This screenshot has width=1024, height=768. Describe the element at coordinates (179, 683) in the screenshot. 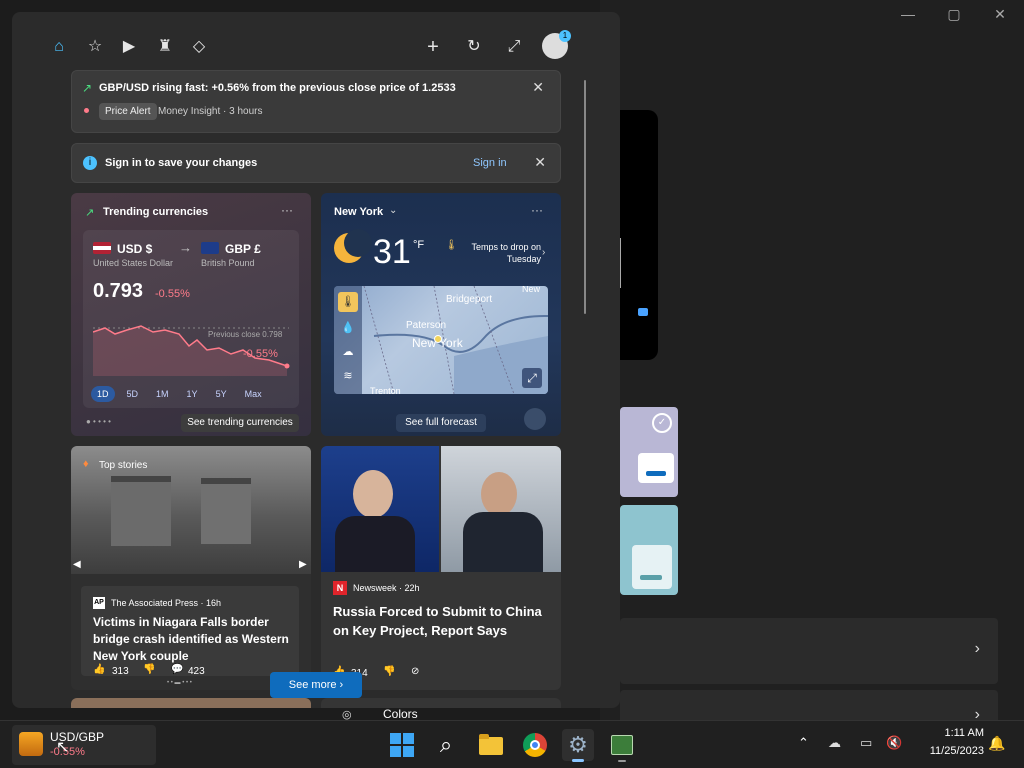

I see `carousel-dots: • • ▬ • • •` at that location.